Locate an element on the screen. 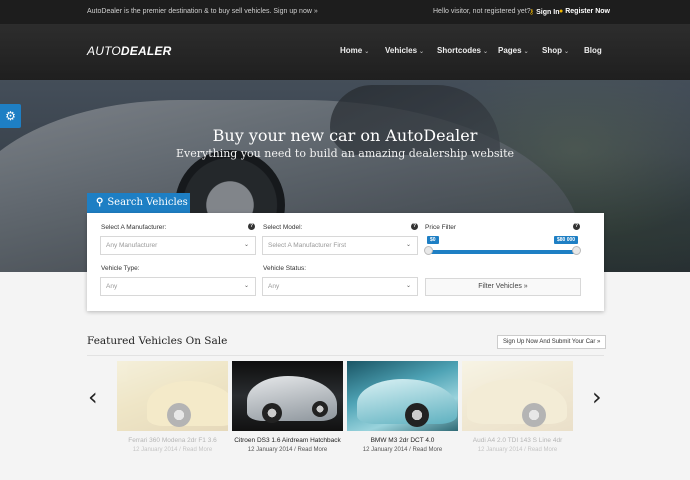 The height and width of the screenshot is (480, 690). vehicle-title: BMW M3 2dr DCT 4.0 is located at coordinates (402, 440).